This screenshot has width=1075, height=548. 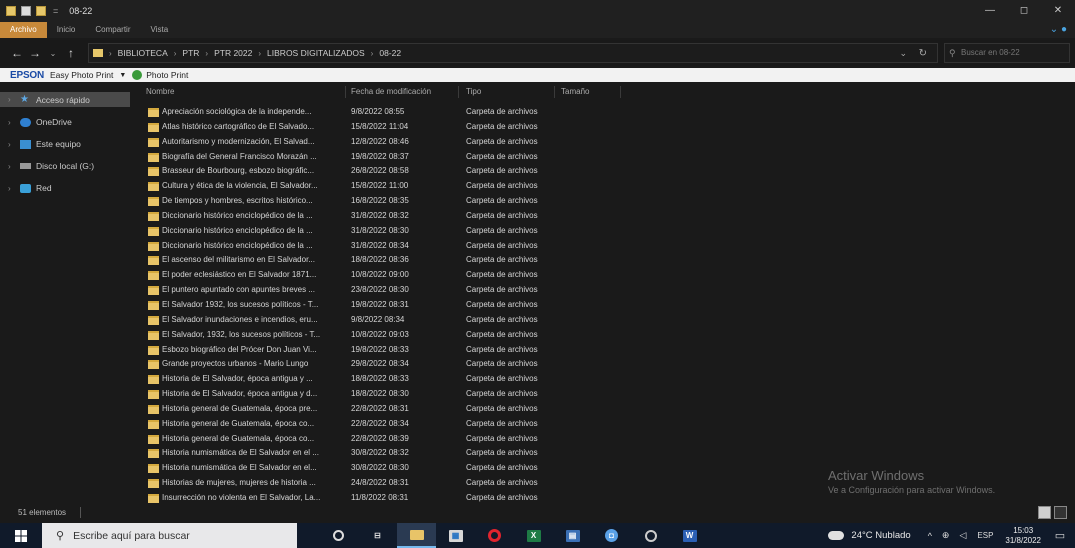 I want to click on easy-photo-print-dropdown-icon: ▼, so click(x=122, y=75).